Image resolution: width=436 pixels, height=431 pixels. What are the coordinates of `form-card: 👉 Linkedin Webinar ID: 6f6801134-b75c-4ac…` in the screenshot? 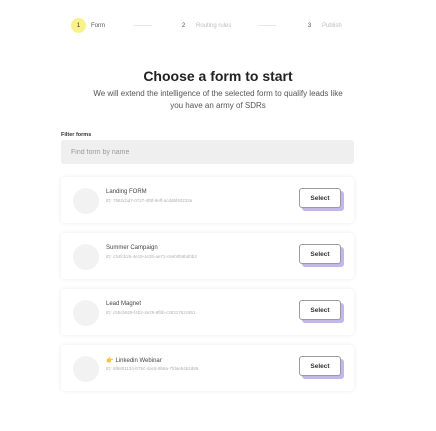 It's located at (207, 368).